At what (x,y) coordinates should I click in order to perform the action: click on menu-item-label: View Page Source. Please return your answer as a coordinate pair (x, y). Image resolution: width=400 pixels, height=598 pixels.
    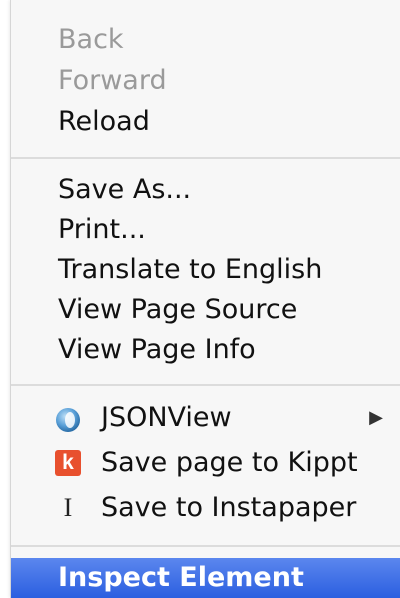
    Looking at the image, I should click on (178, 309).